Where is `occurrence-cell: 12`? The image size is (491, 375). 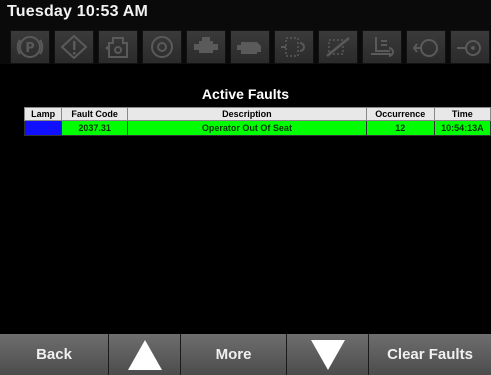
occurrence-cell: 12 is located at coordinates (400, 128).